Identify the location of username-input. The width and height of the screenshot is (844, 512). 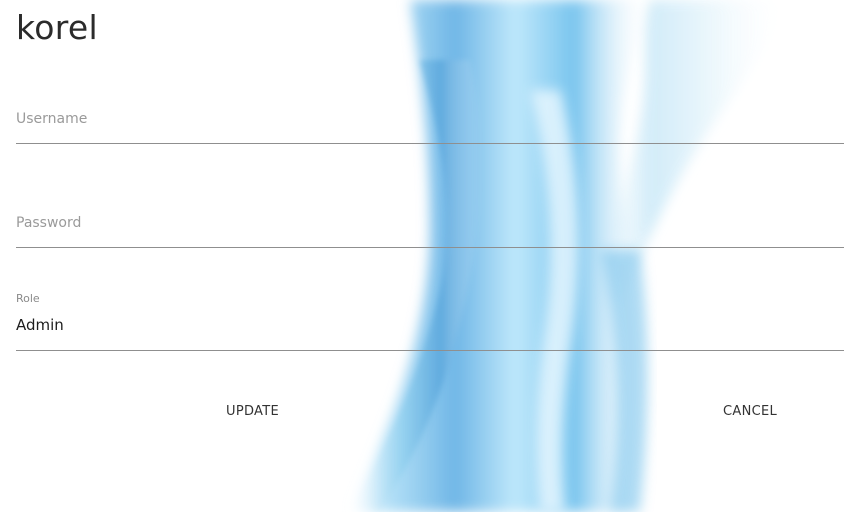
(430, 119).